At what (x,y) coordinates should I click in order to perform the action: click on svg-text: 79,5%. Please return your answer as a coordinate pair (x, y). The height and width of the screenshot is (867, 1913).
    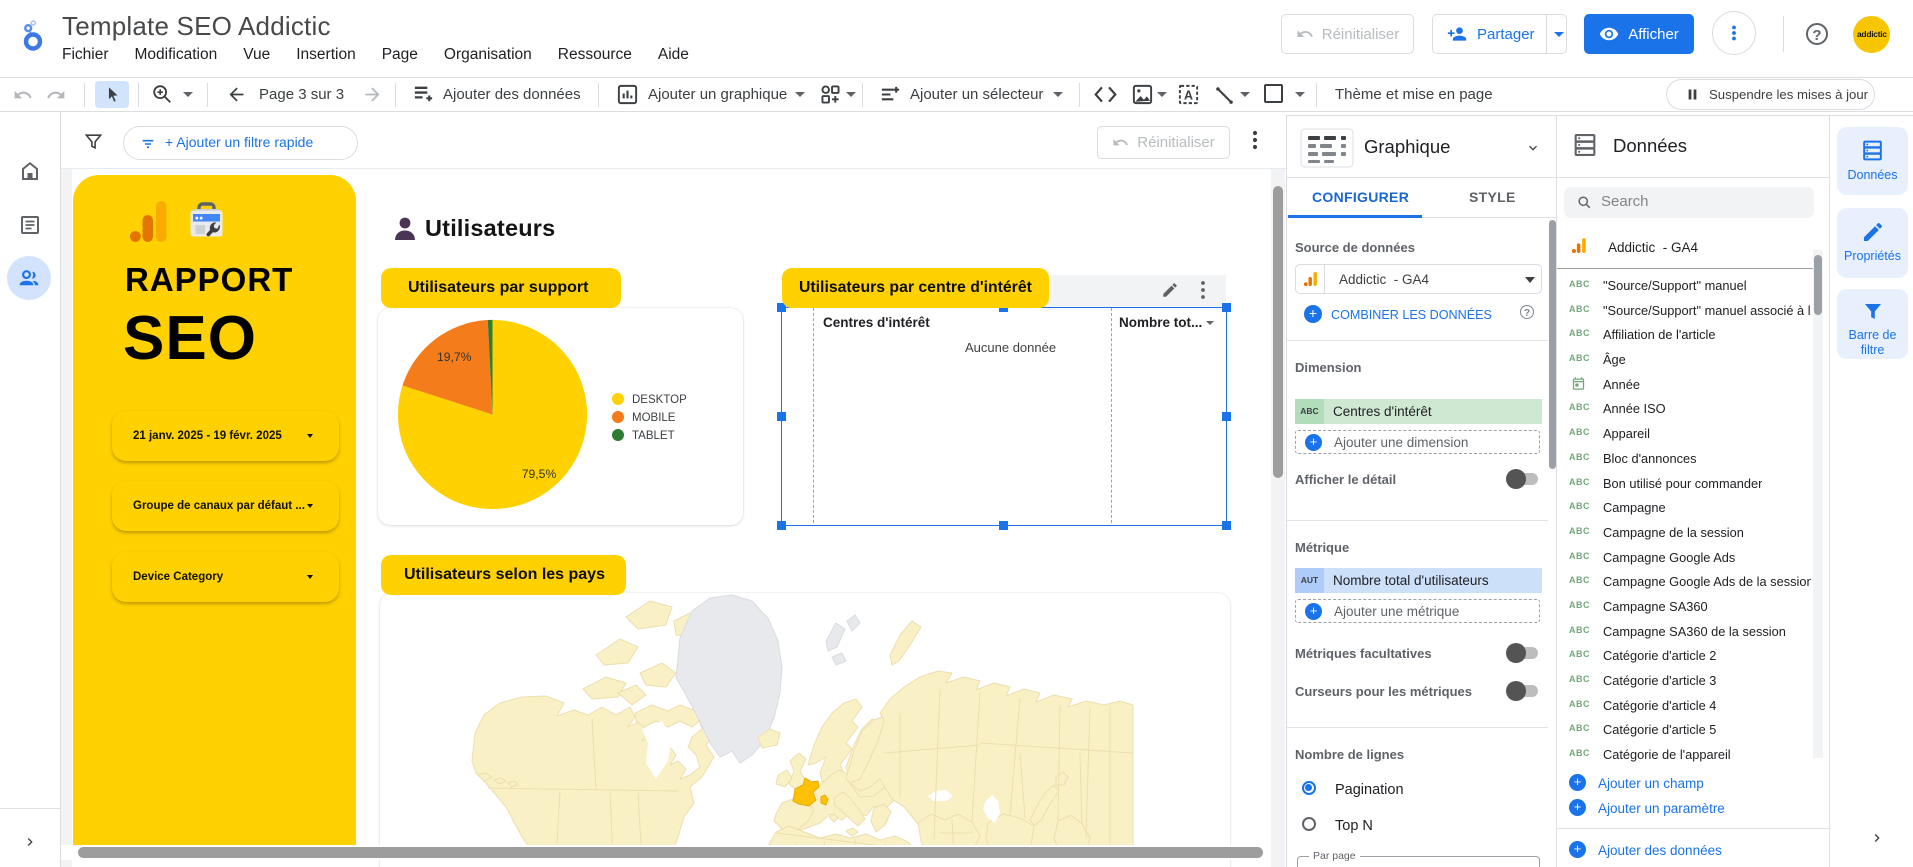
    Looking at the image, I should click on (539, 474).